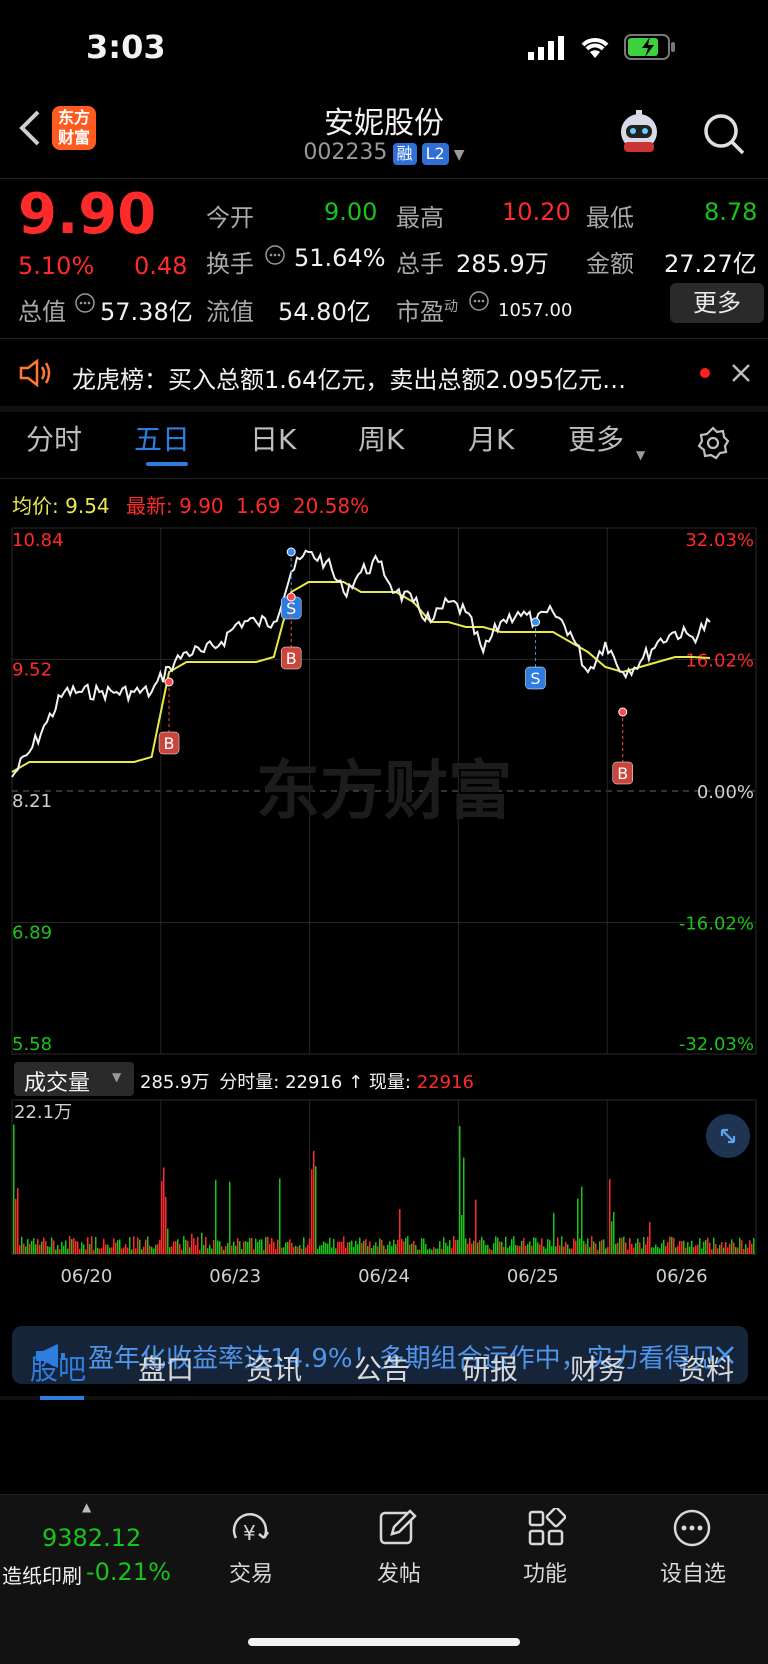 The height and width of the screenshot is (1664, 768). I want to click on tab-news: 资讯, so click(274, 1368).